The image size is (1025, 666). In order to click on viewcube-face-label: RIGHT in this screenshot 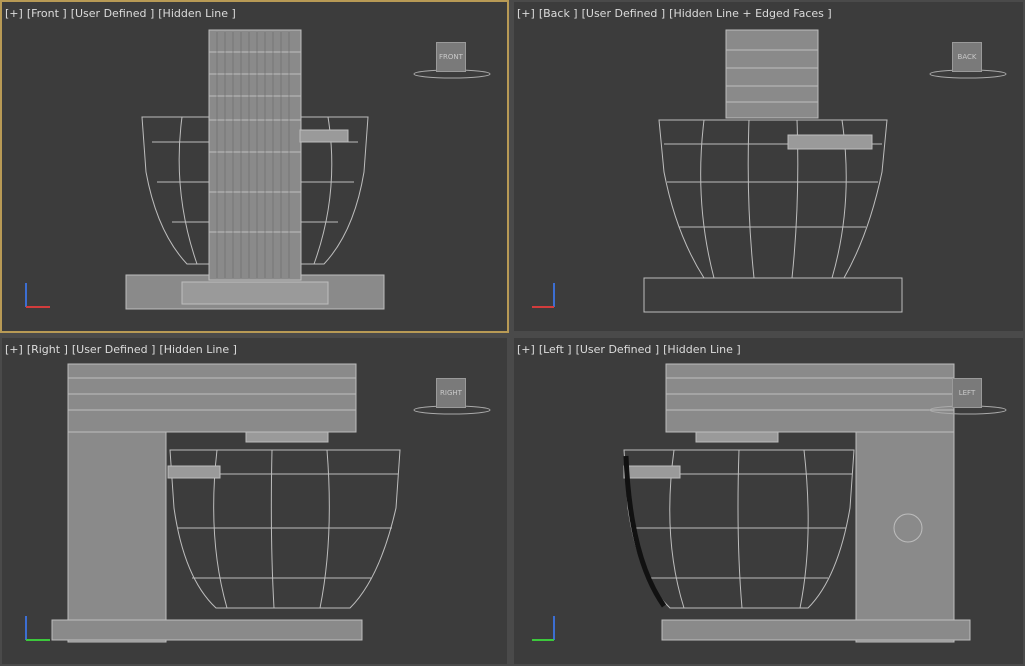, I will do `click(451, 393)`.